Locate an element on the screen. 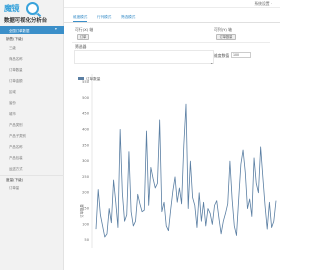 The width and height of the screenshot is (320, 270). chevron-down-icon: ▾ is located at coordinates (56, 29).